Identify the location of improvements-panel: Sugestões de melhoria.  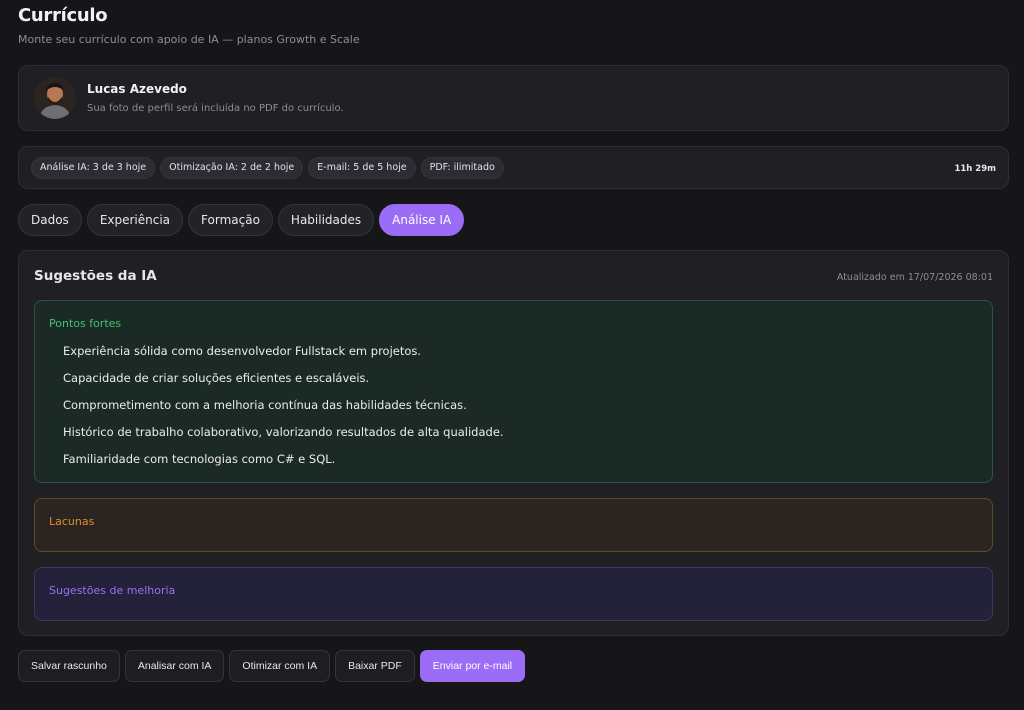
(513, 594).